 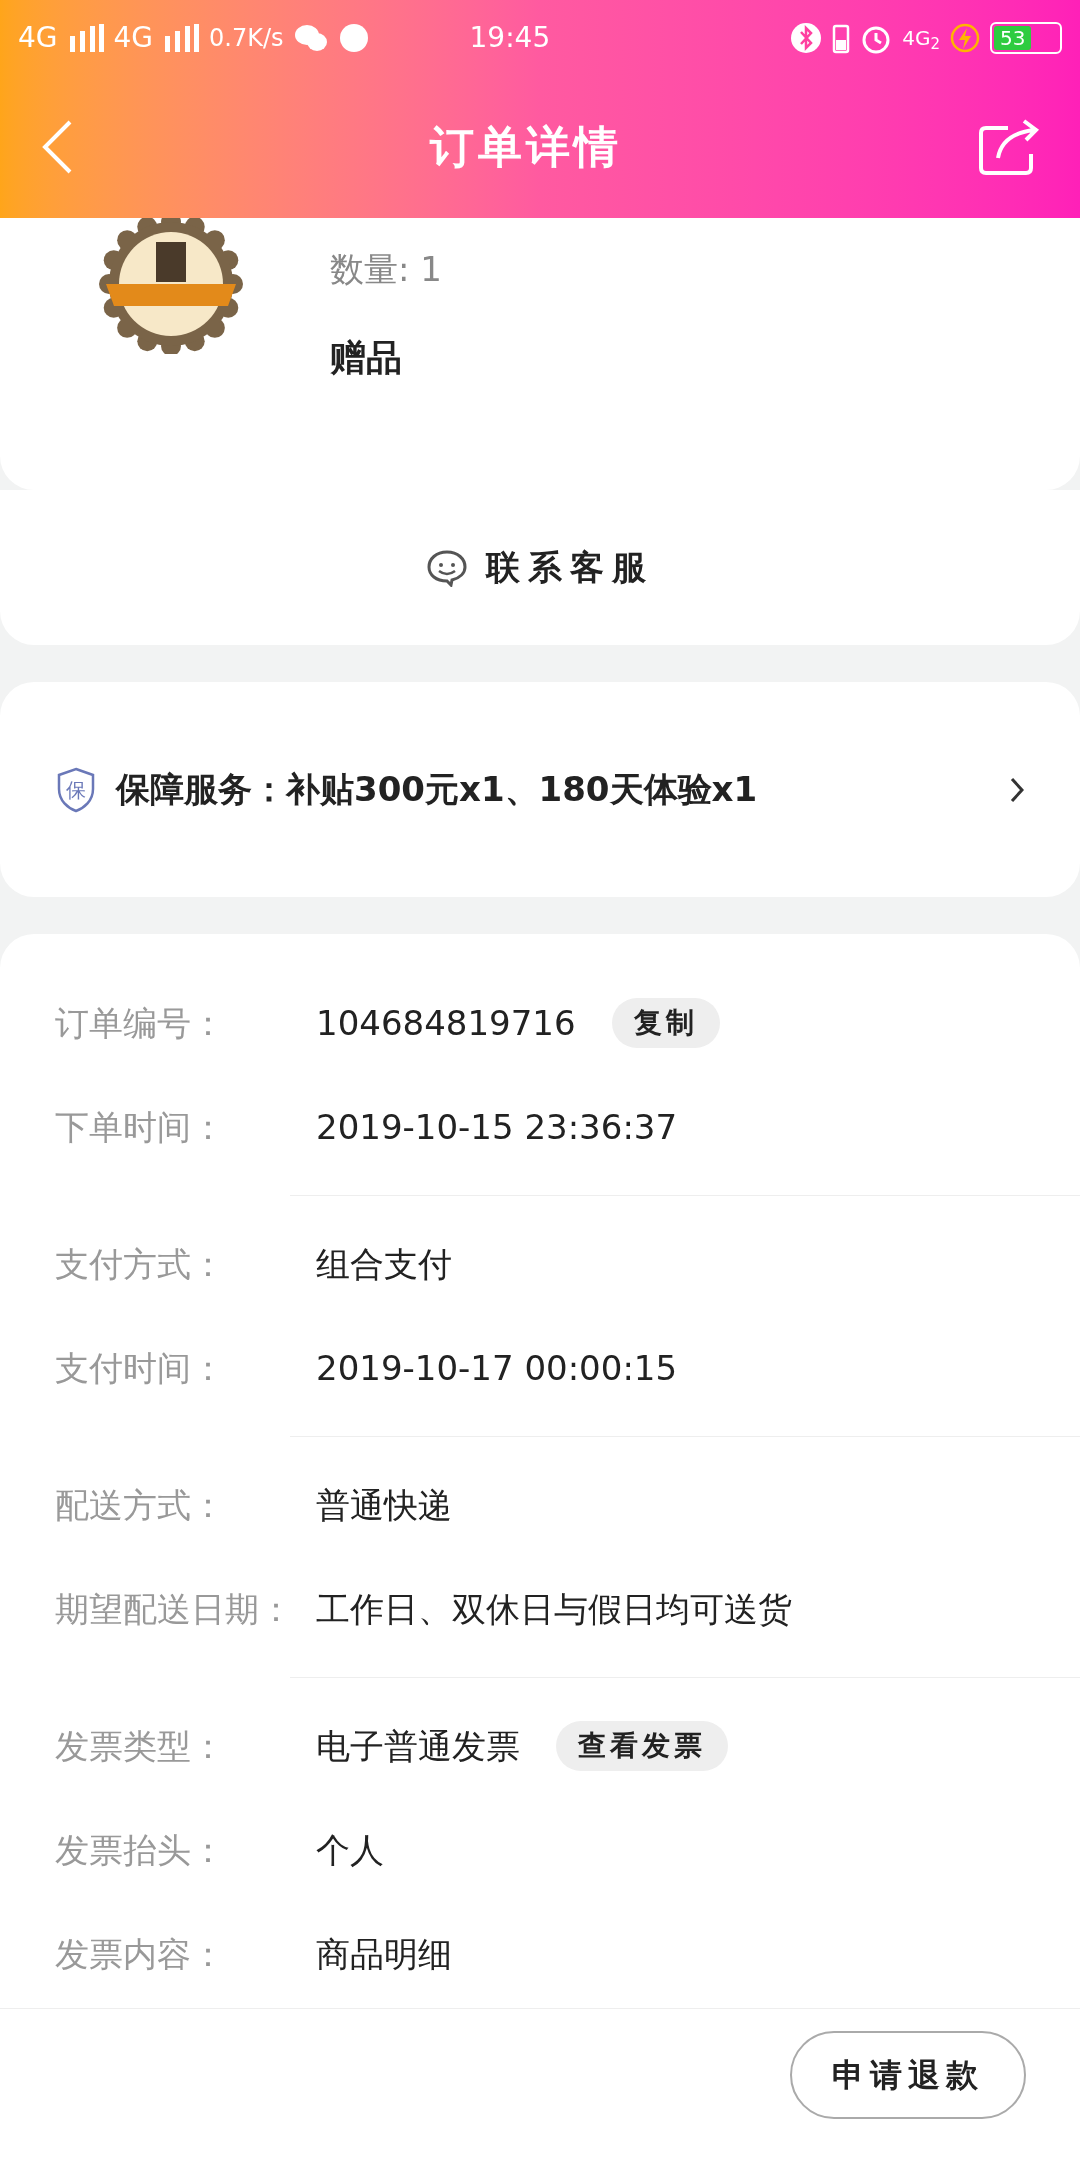 What do you see at coordinates (921, 39) in the screenshot?
I see `network-label: 4G$_{2}$` at bounding box center [921, 39].